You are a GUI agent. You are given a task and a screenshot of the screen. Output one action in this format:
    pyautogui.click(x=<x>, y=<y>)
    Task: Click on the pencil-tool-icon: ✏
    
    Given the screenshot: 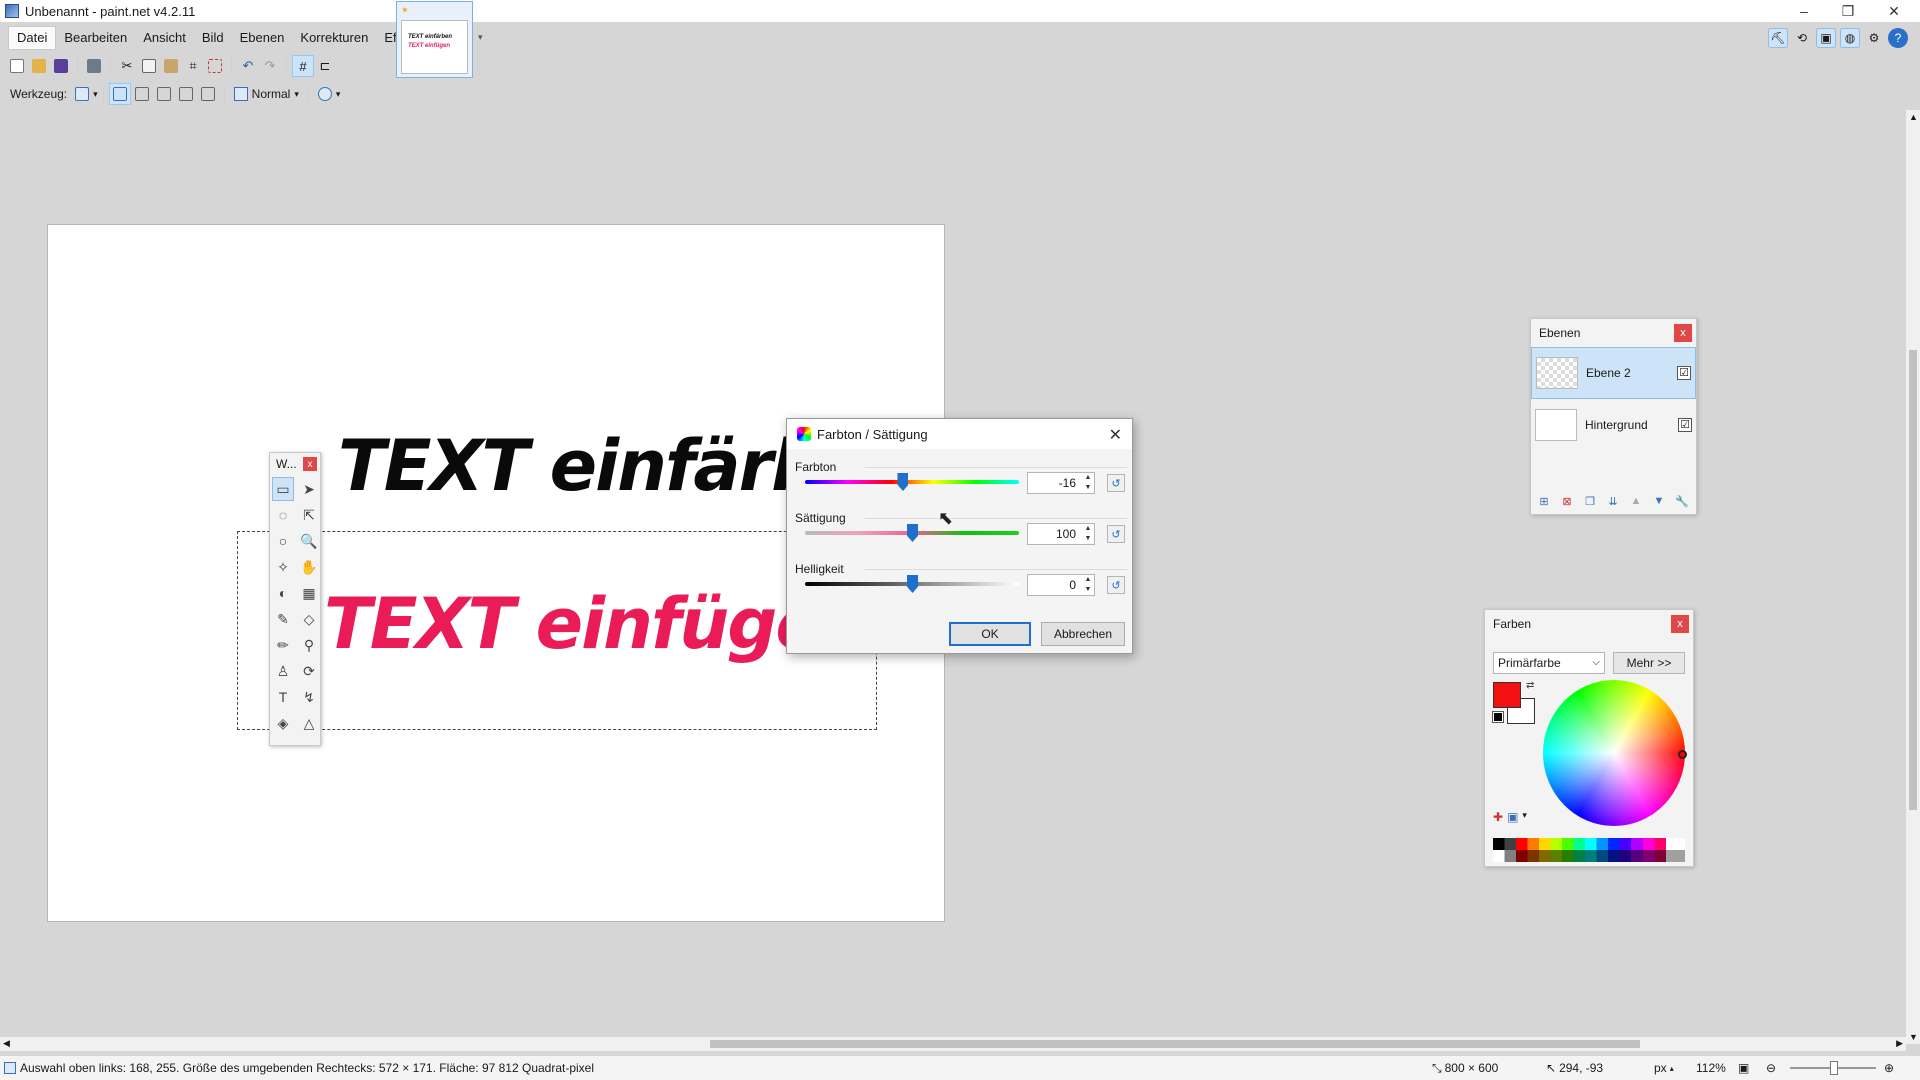 What is the action you would take?
    pyautogui.click(x=283, y=645)
    